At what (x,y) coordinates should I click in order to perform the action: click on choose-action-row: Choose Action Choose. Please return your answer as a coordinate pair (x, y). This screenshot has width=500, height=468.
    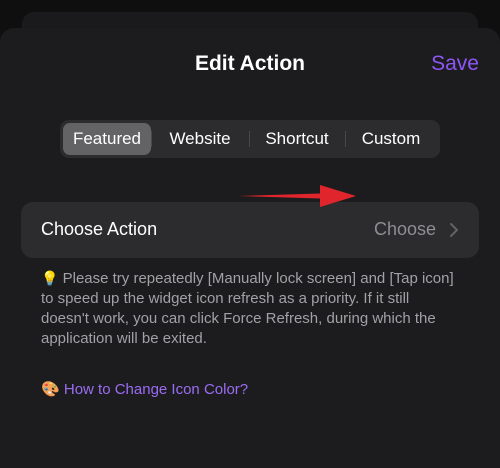
    Looking at the image, I should click on (250, 230).